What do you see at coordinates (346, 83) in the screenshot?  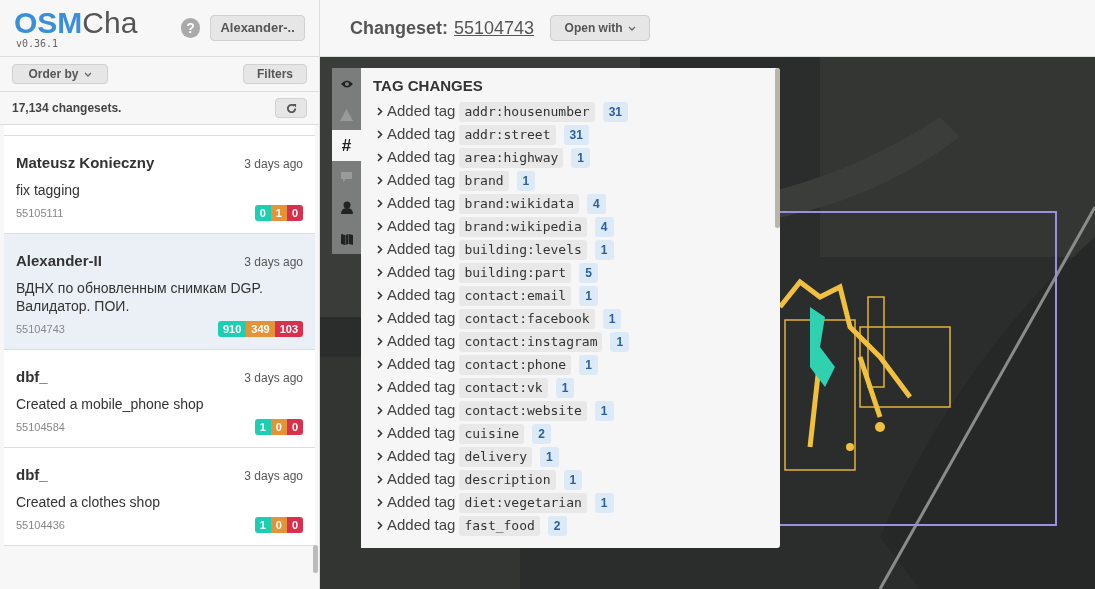 I see `eye-icon` at bounding box center [346, 83].